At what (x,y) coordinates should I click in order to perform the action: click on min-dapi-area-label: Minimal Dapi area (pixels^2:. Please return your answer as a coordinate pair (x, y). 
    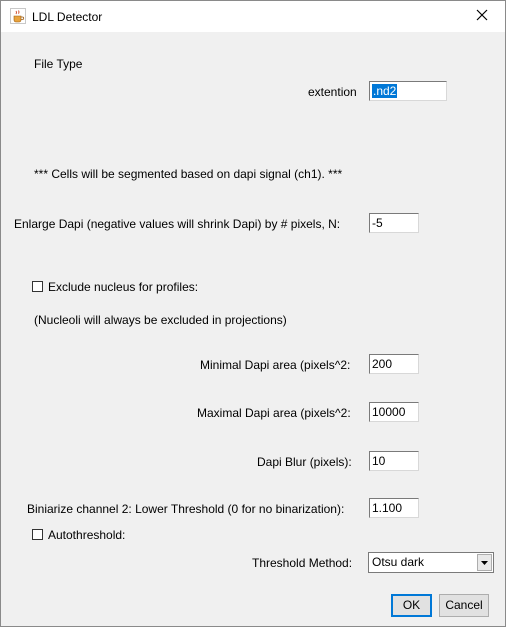
    Looking at the image, I should click on (275, 365).